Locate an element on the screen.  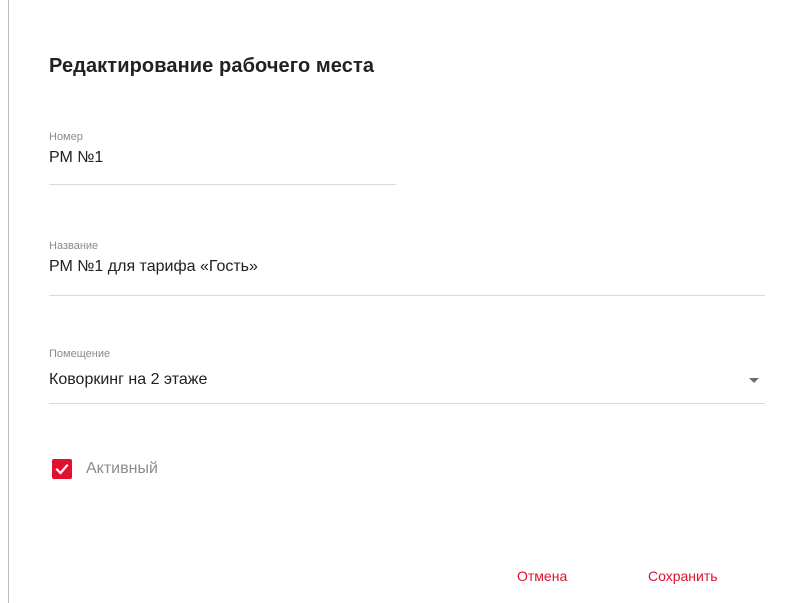
name-input: РМ №1 для тарифа «Гость» is located at coordinates (153, 267).